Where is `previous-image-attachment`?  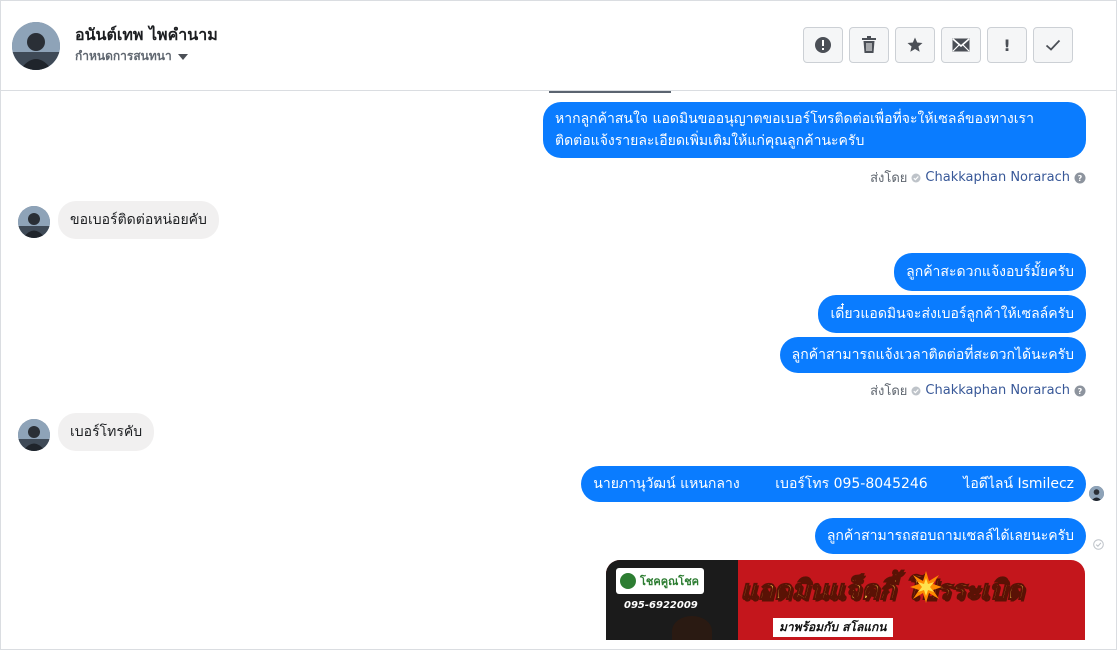 previous-image-attachment is located at coordinates (610, 92).